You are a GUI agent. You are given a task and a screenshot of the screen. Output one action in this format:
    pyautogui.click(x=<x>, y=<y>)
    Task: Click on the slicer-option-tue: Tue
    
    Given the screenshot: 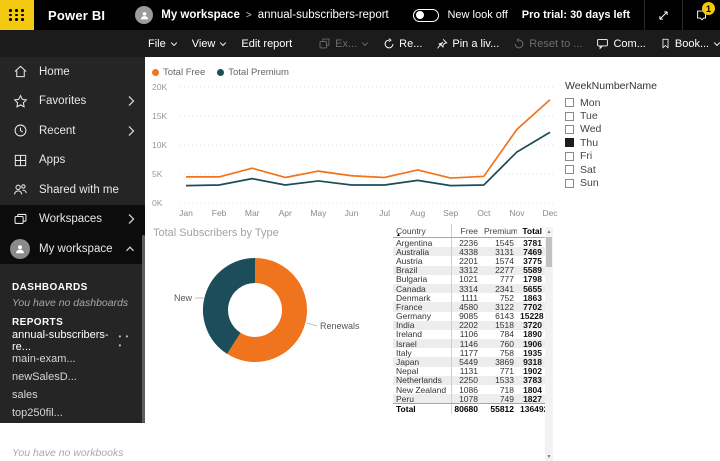 What is the action you would take?
    pyautogui.click(x=612, y=115)
    